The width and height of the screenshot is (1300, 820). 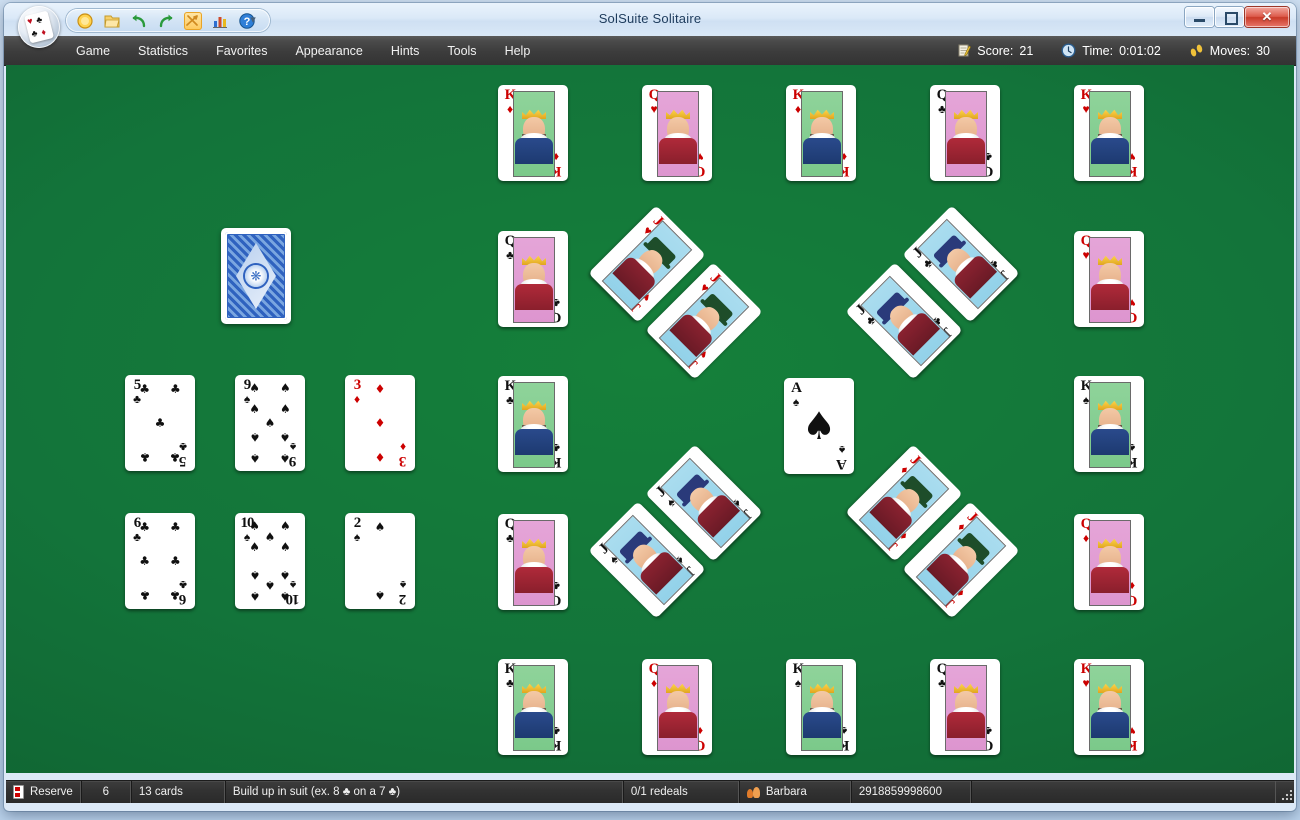 I want to click on players-icon, so click(x=753, y=792).